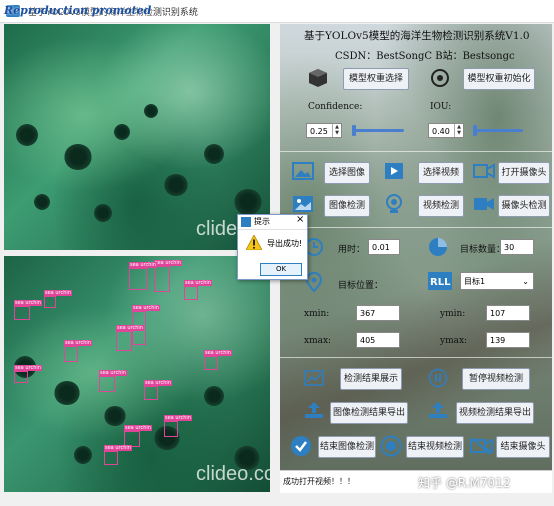 This screenshot has width=554, height=506. What do you see at coordinates (440, 78) in the screenshot?
I see `target-icon` at bounding box center [440, 78].